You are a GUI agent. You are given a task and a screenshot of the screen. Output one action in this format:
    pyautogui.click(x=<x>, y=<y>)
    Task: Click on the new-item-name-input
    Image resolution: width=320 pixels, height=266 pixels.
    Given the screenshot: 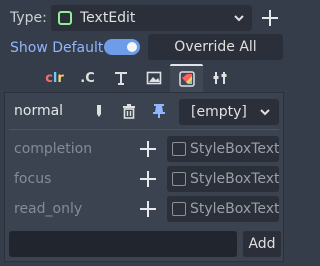 What is the action you would take?
    pyautogui.click(x=123, y=244)
    